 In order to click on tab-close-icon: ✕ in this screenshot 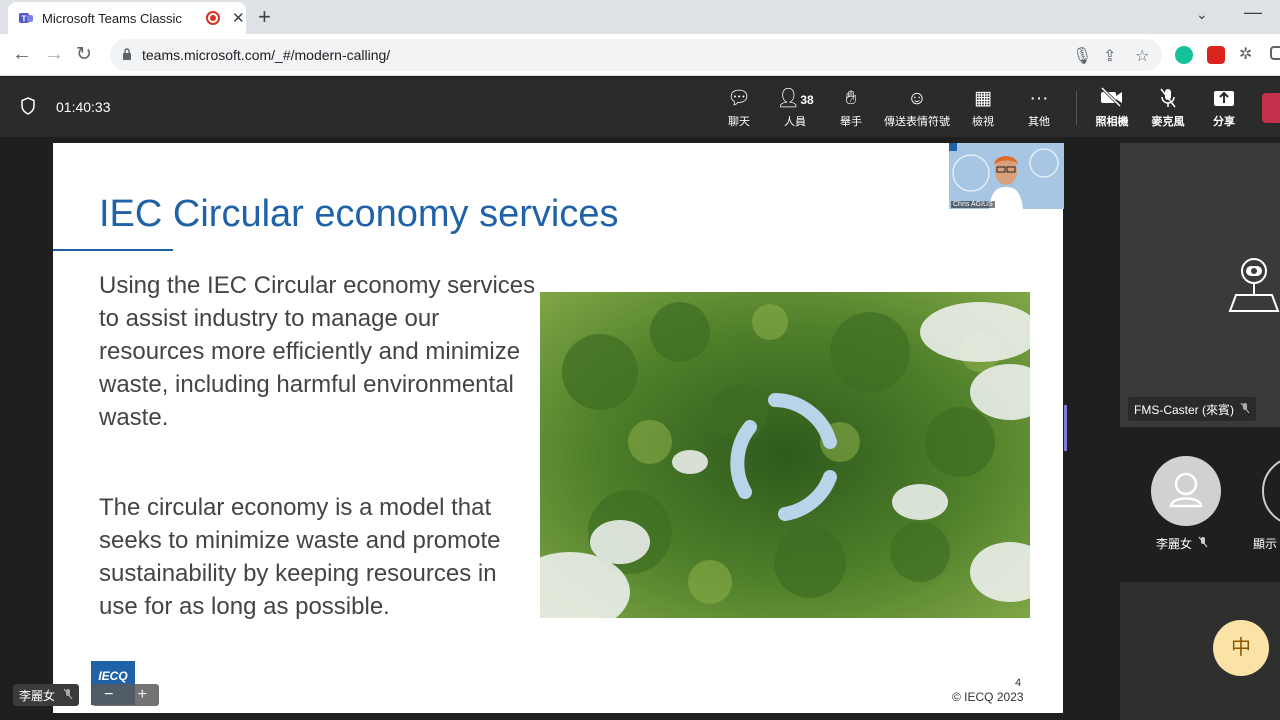, I will do `click(238, 18)`.